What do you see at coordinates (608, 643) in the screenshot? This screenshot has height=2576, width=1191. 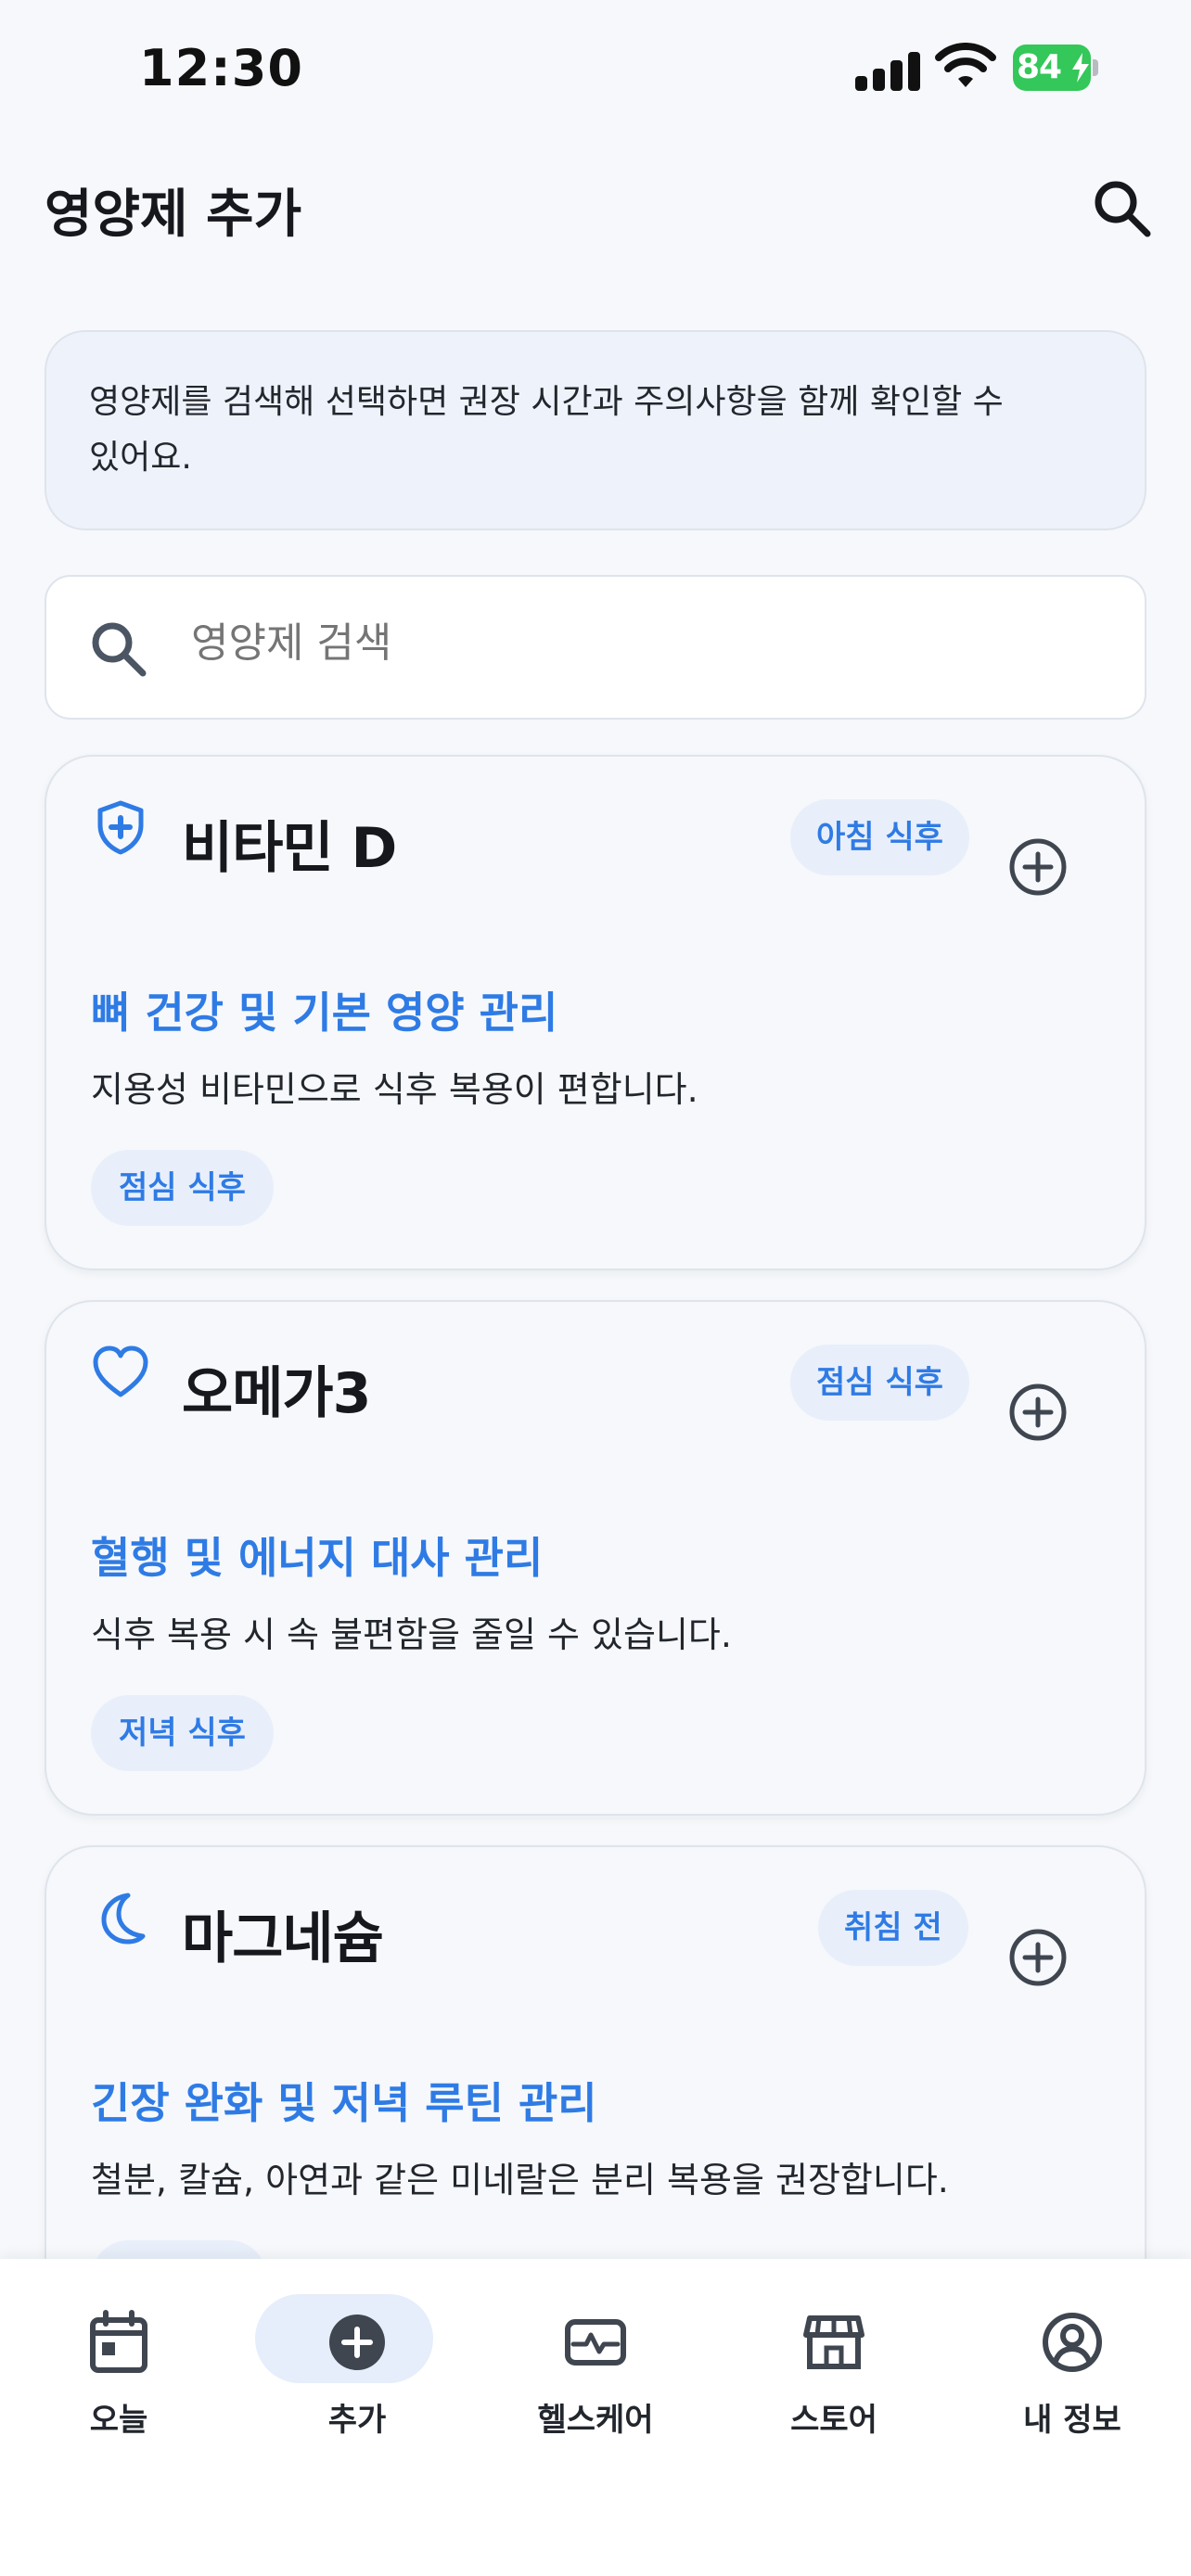 I see `search-input` at bounding box center [608, 643].